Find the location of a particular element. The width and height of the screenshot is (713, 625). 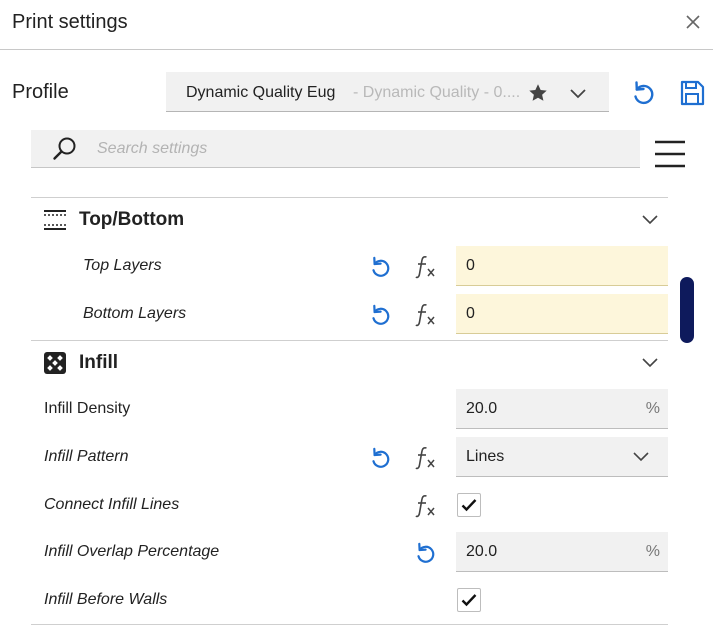

top-bottom-icon is located at coordinates (55, 220).